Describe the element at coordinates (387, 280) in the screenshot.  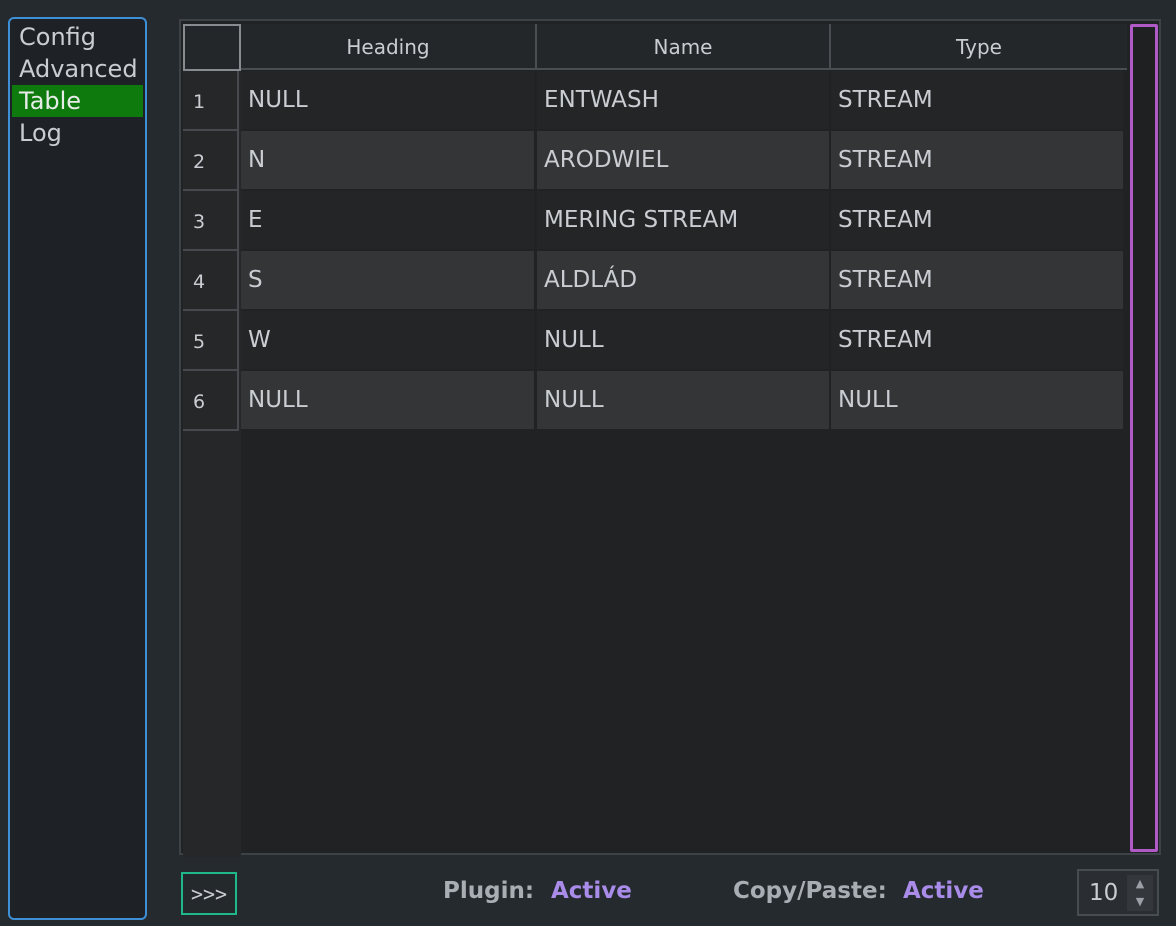
I see `table-cell: S` at that location.